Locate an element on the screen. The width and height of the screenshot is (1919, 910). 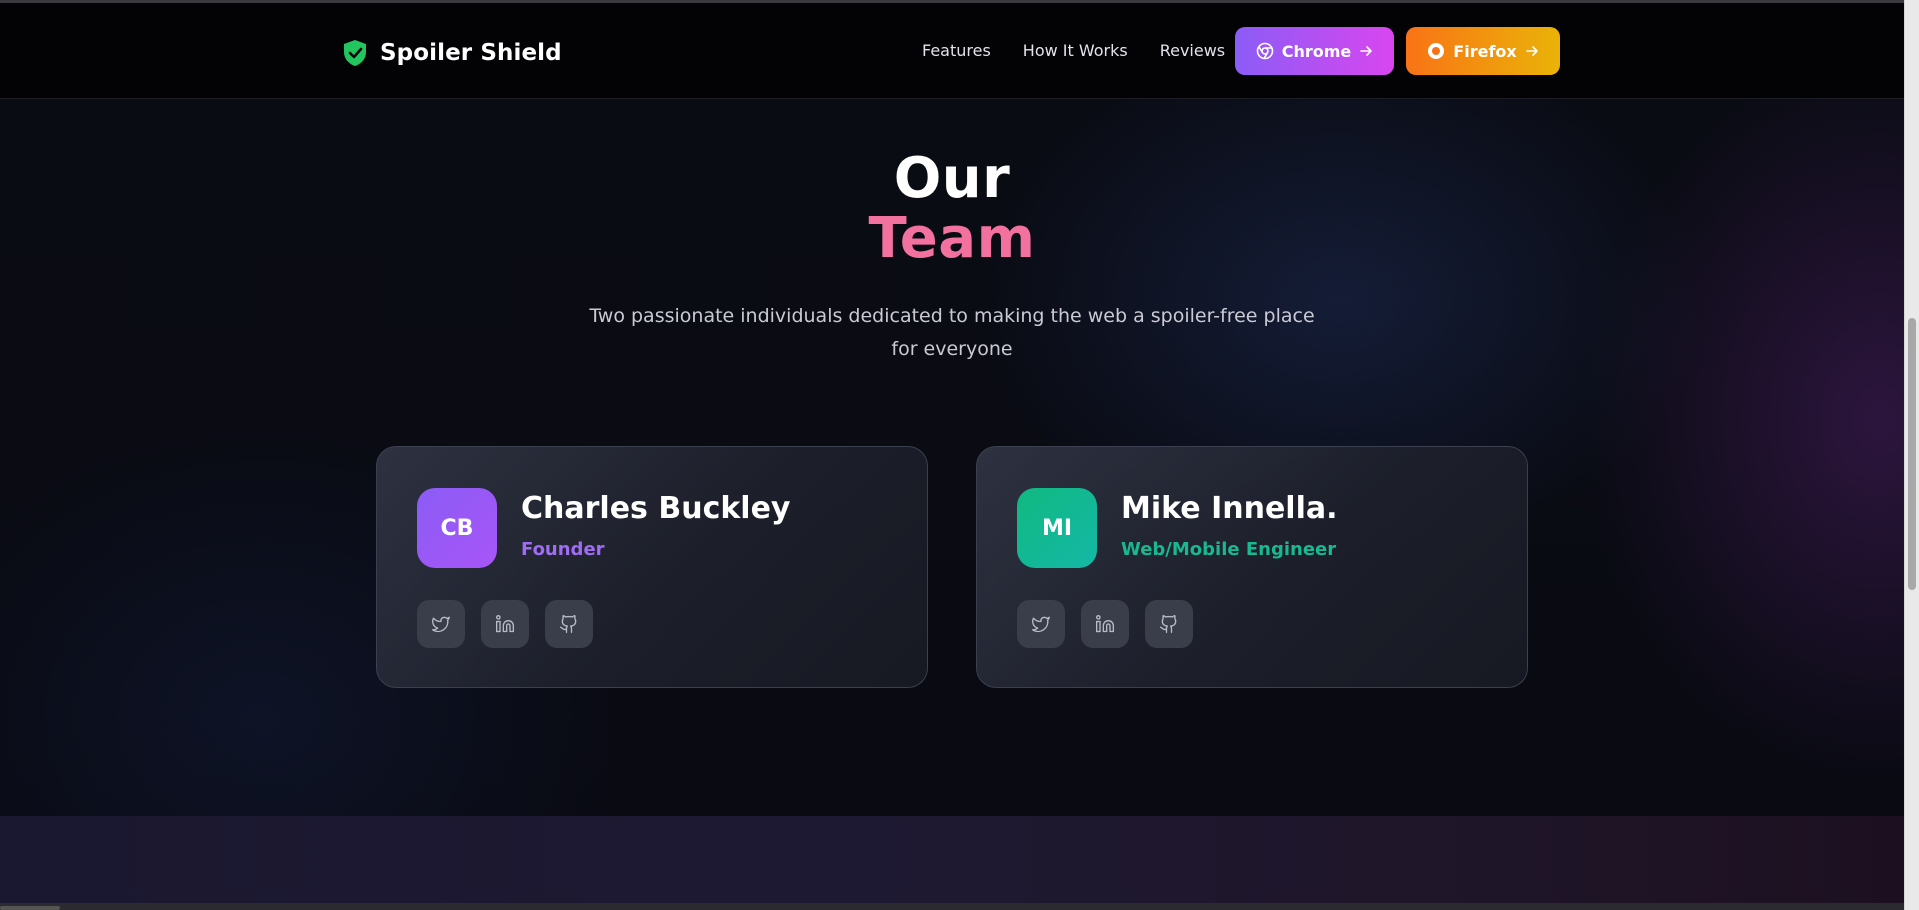
brand-logo-link: Spoiler Shield is located at coordinates (452, 53).